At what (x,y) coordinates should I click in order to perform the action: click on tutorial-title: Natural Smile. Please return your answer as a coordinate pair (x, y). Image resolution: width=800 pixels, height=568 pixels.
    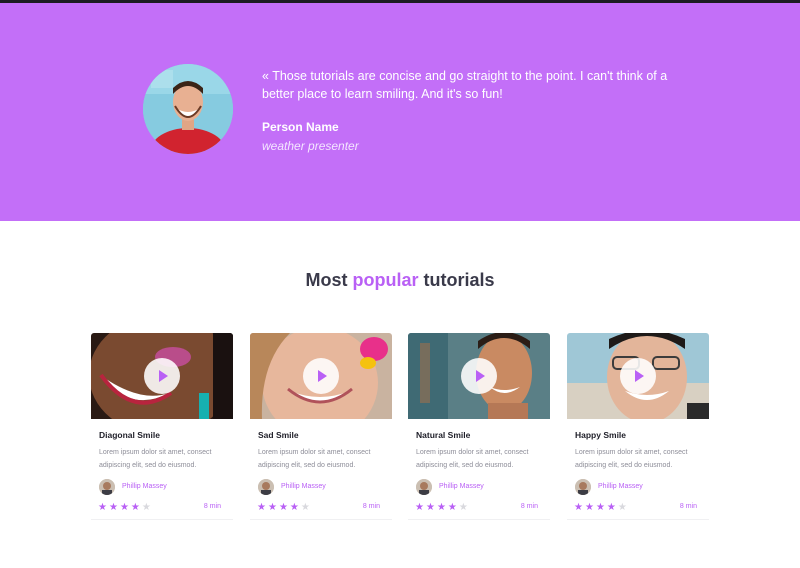
    Looking at the image, I should click on (443, 435).